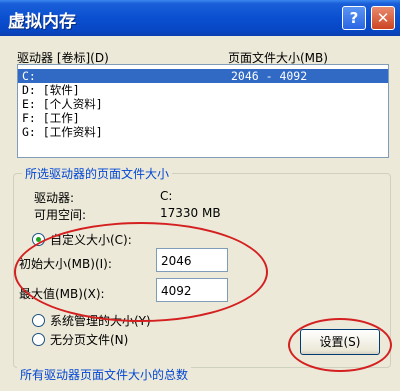 The height and width of the screenshot is (391, 400). Describe the element at coordinates (104, 374) in the screenshot. I see `totals-group-title: 所有驱动器页面文件大小的总数` at that location.